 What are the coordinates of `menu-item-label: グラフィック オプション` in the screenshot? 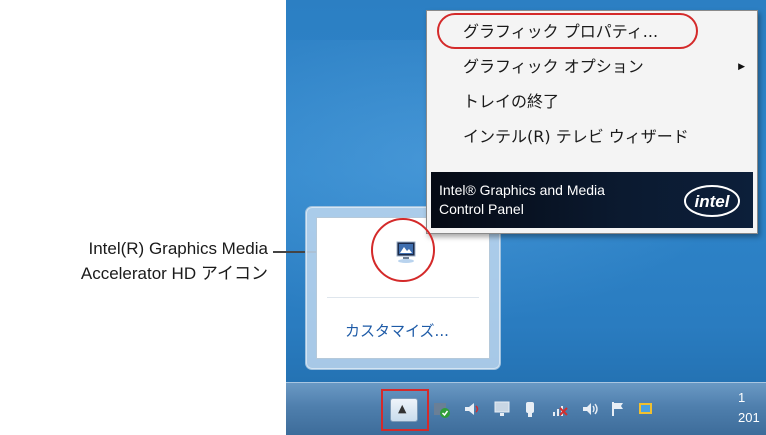 It's located at (553, 66).